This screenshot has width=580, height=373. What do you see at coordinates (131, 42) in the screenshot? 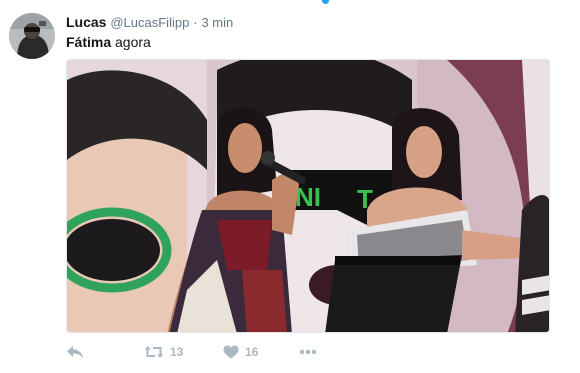
I see `tweet-text-rest: agora` at bounding box center [131, 42].